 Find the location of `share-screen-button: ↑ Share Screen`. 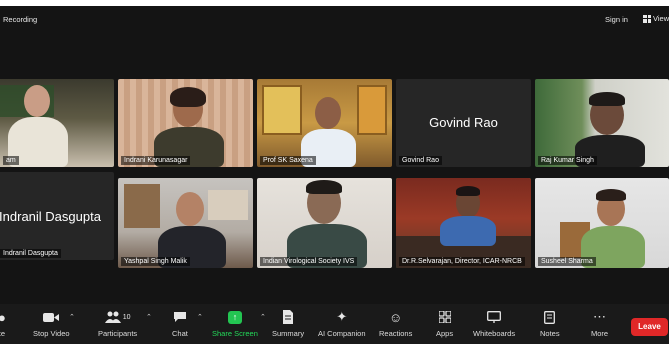

share-screen-button: ↑ Share Screen is located at coordinates (235, 323).